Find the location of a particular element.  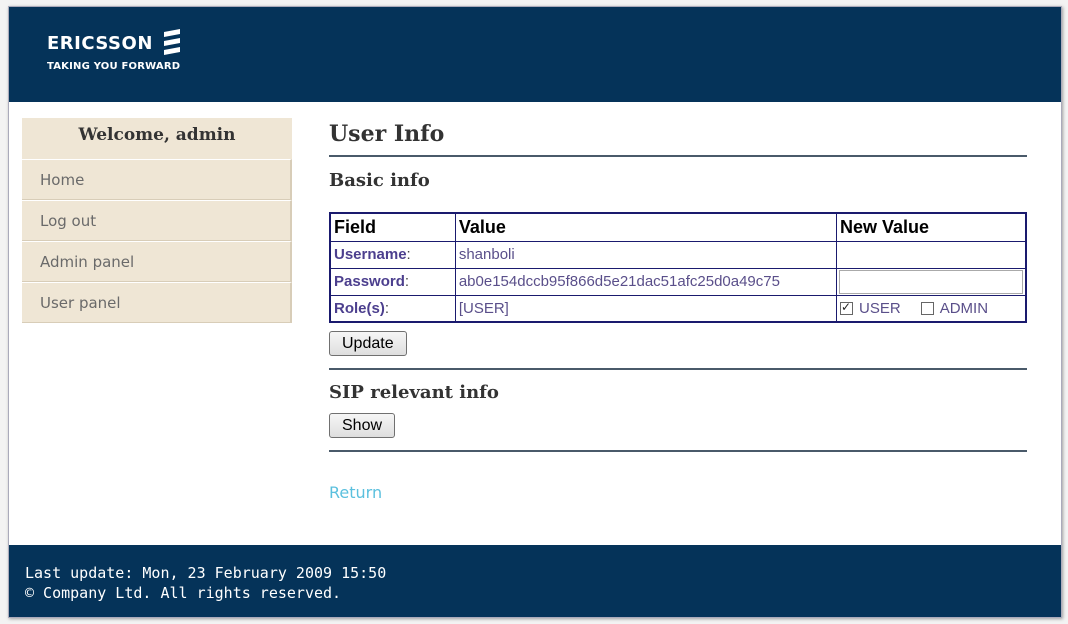

update-button: Update is located at coordinates (368, 343).